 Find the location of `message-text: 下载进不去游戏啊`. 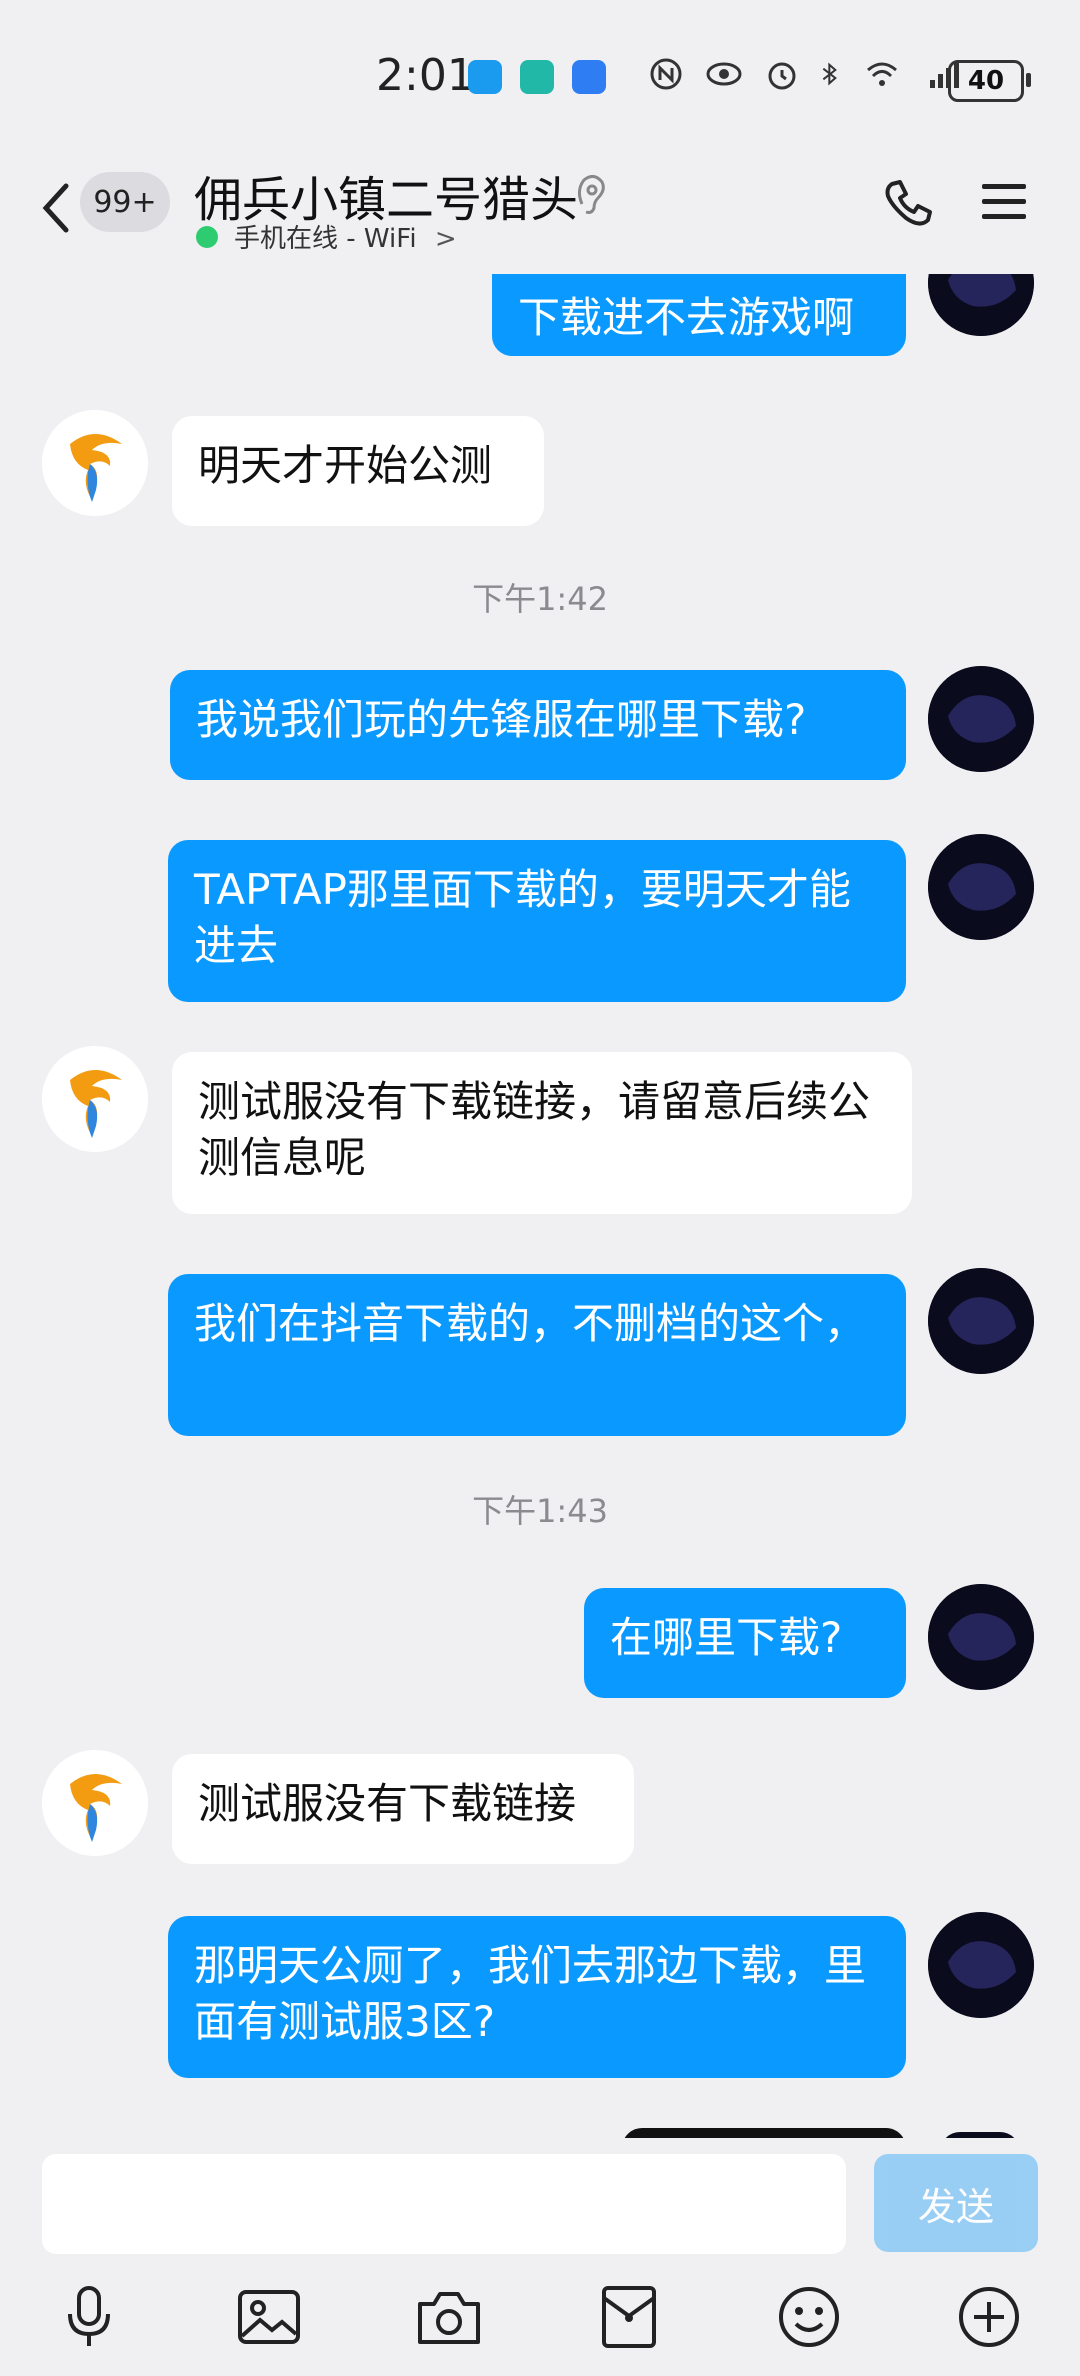

message-text: 下载进不去游戏啊 is located at coordinates (686, 317).